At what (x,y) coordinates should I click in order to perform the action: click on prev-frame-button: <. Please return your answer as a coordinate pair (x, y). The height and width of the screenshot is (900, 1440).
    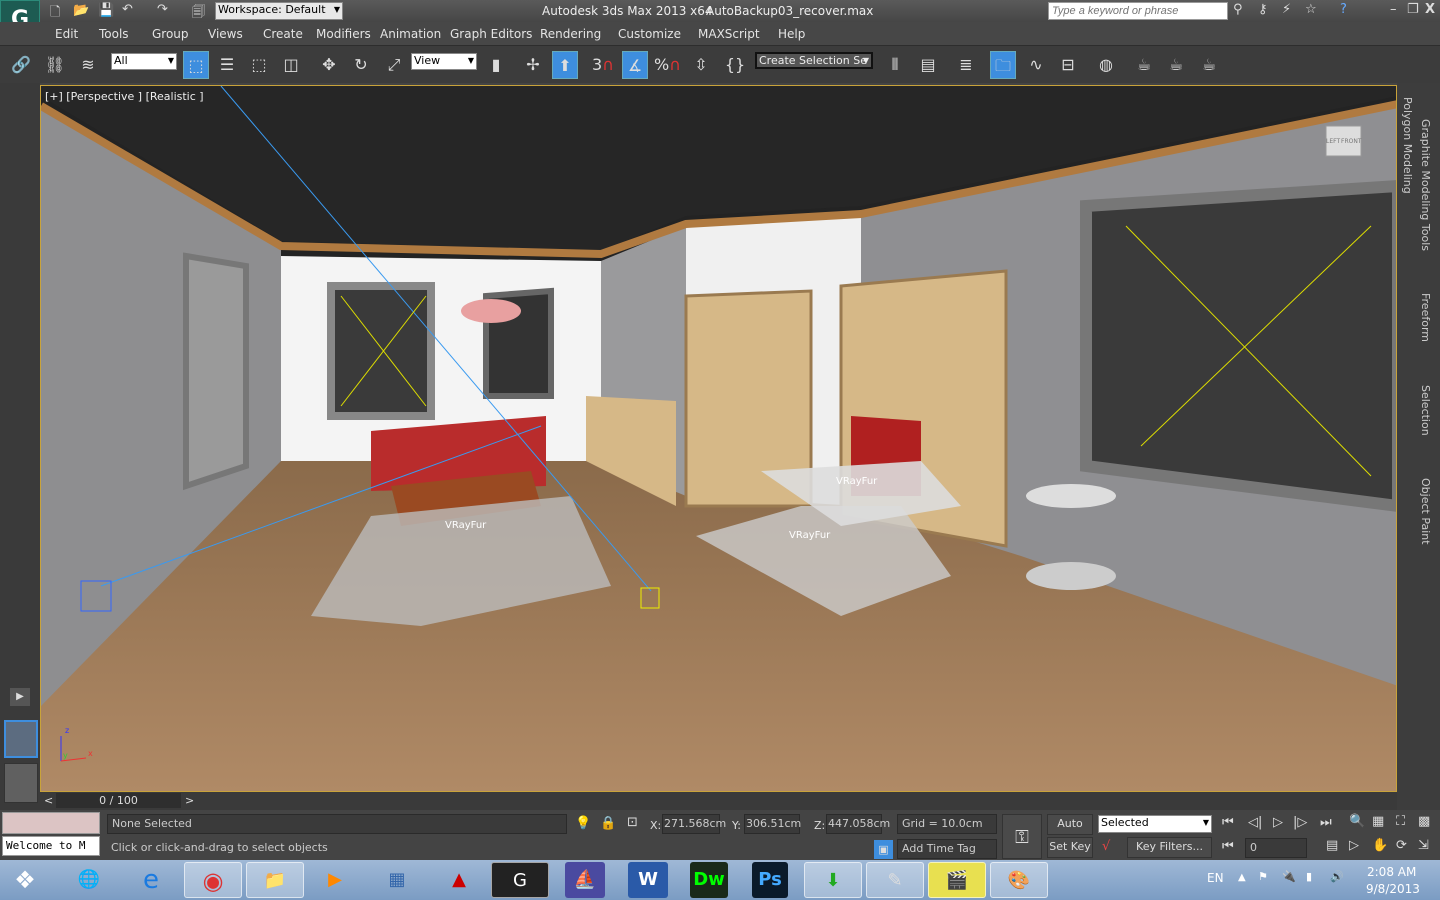
    Looking at the image, I should click on (48, 800).